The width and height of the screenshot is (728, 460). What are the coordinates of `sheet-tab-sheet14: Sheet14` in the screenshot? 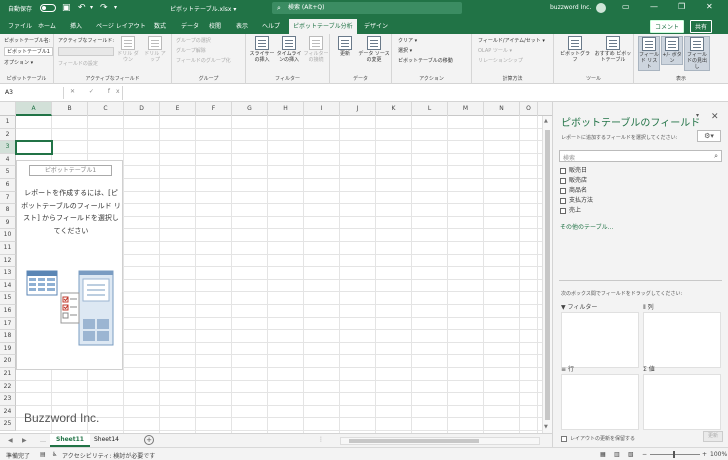 It's located at (106, 440).